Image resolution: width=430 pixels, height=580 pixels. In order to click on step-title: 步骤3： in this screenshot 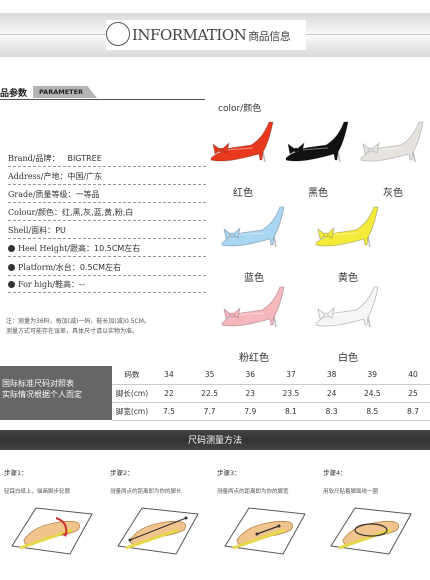, I will do `click(229, 473)`.